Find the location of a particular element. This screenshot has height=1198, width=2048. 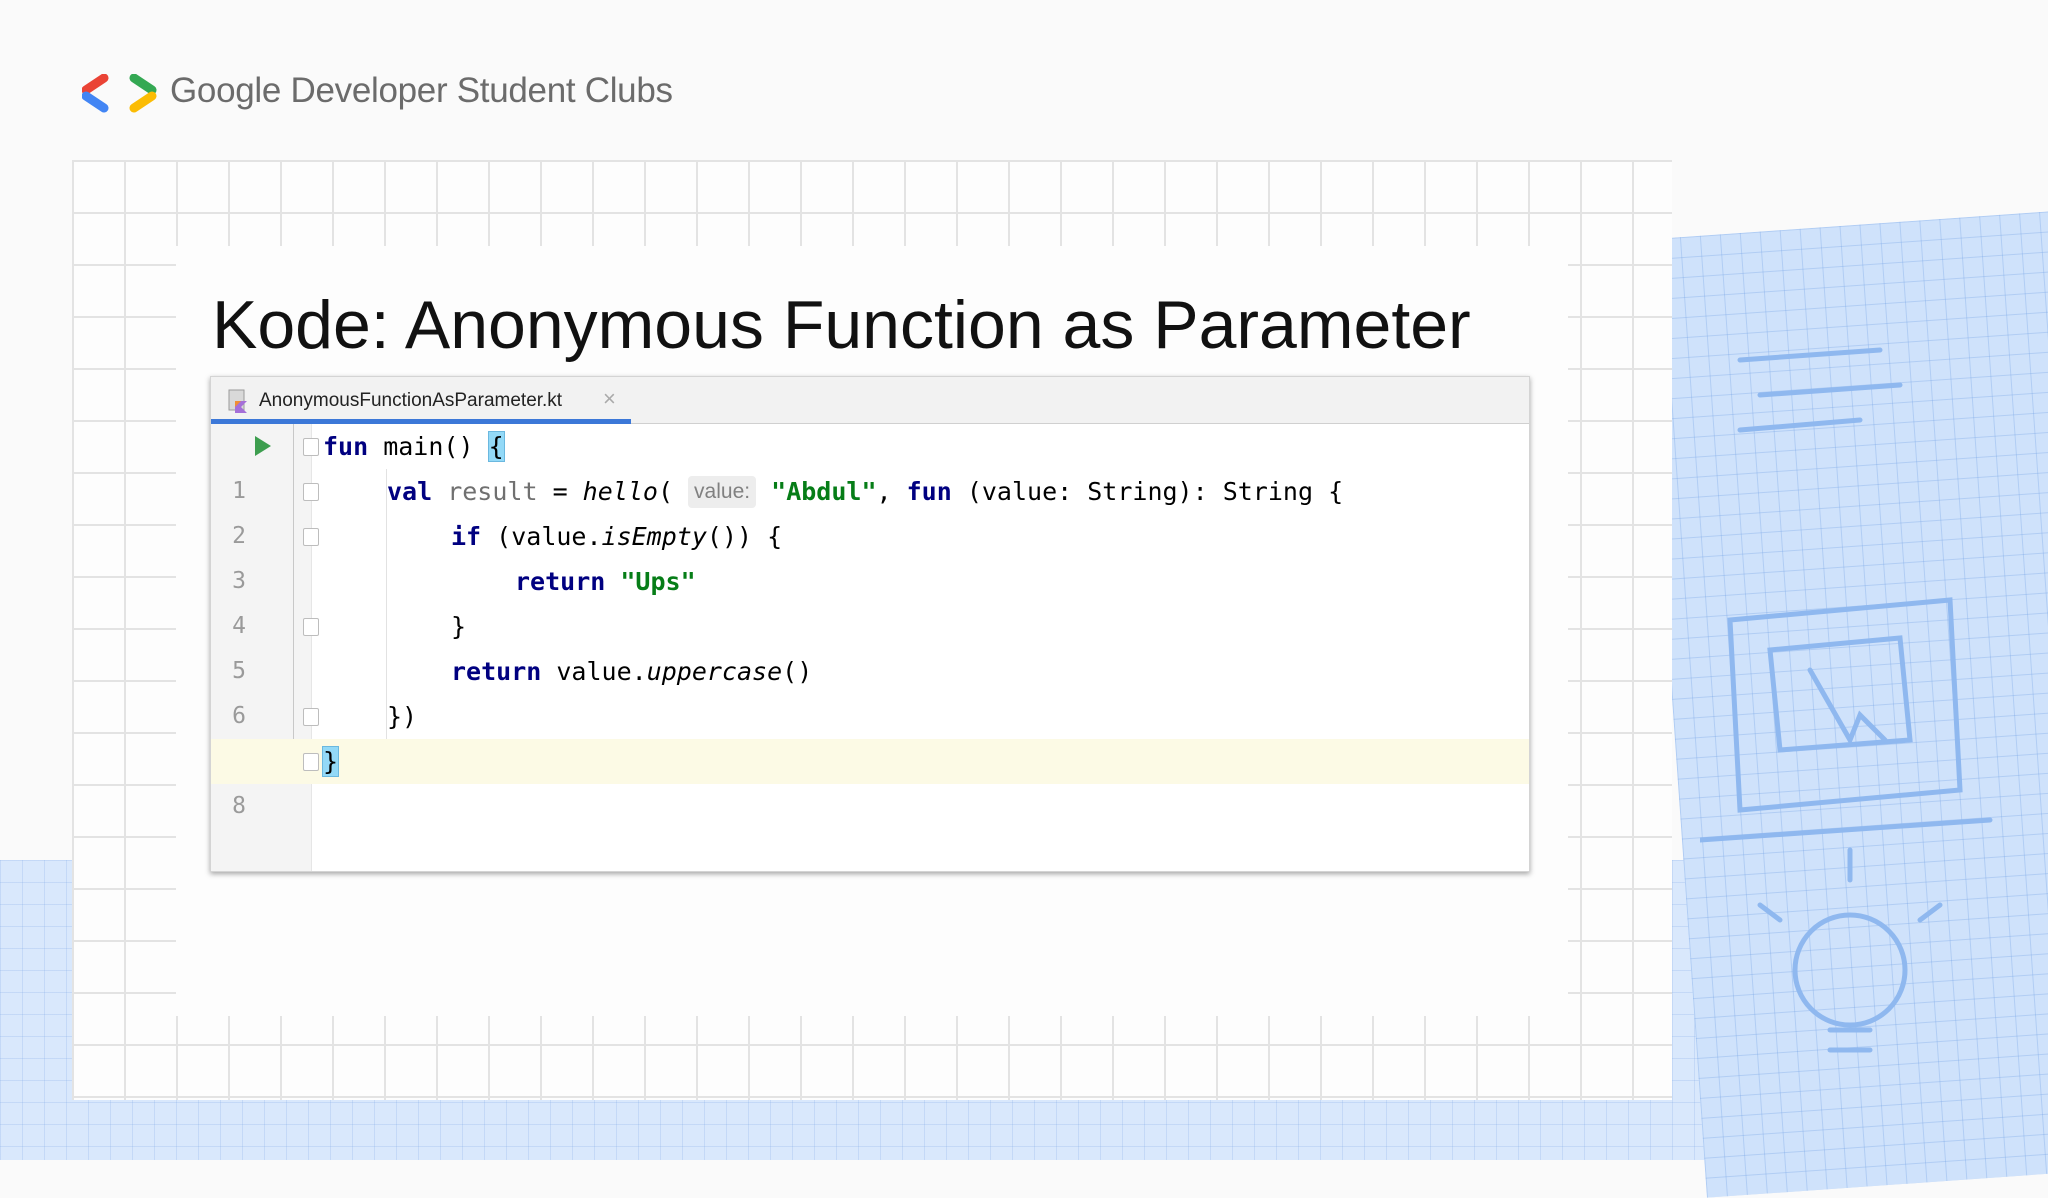

code-line-7: 7 }) is located at coordinates (870, 734).